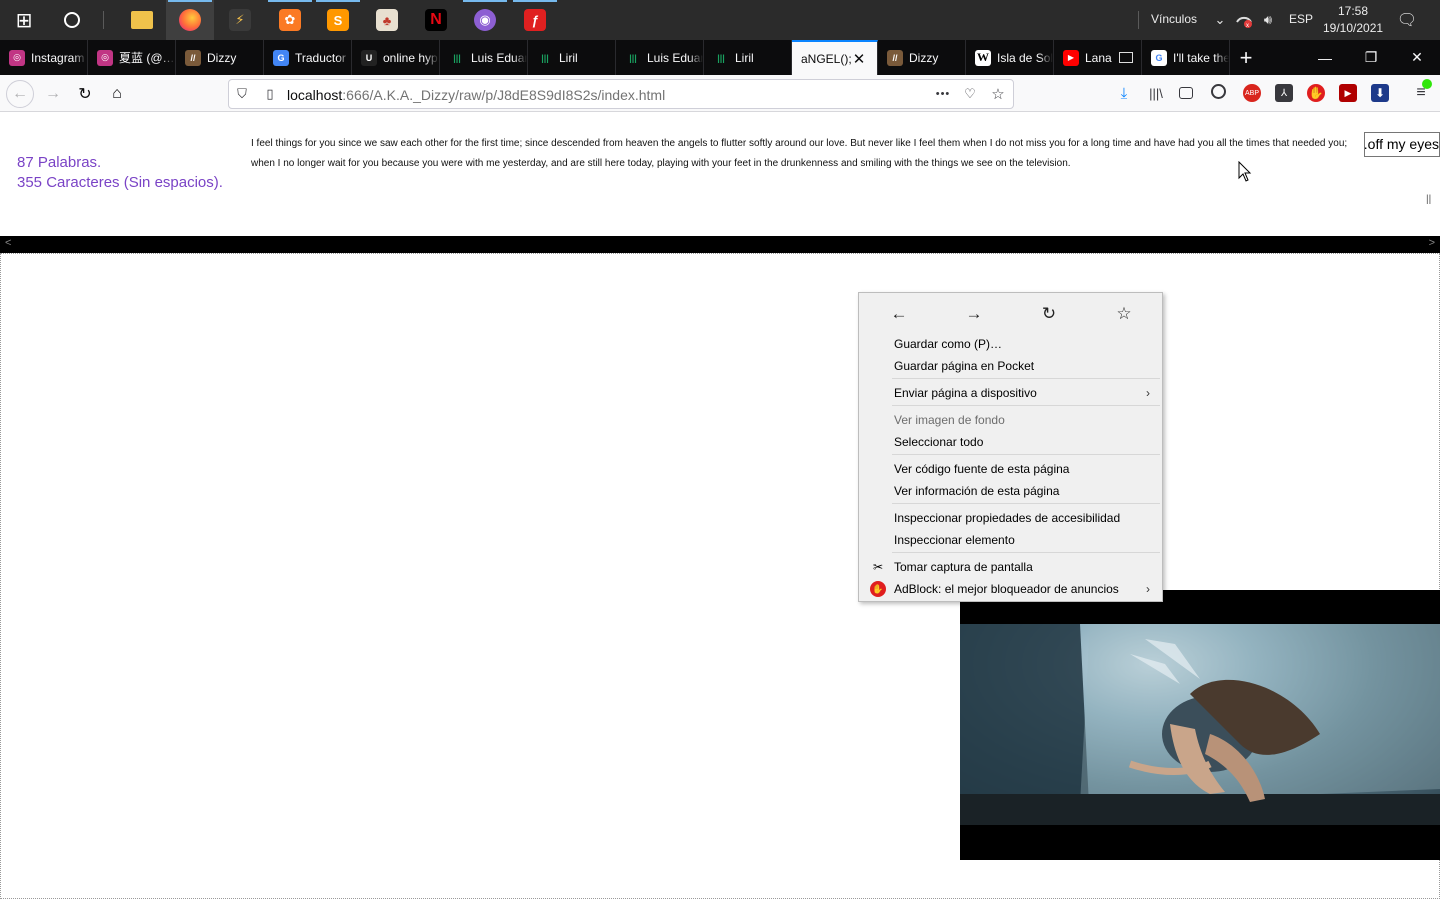  What do you see at coordinates (1011, 393) in the screenshot?
I see `menu-item-send-to-device: Enviar página a dispositivo ›` at bounding box center [1011, 393].